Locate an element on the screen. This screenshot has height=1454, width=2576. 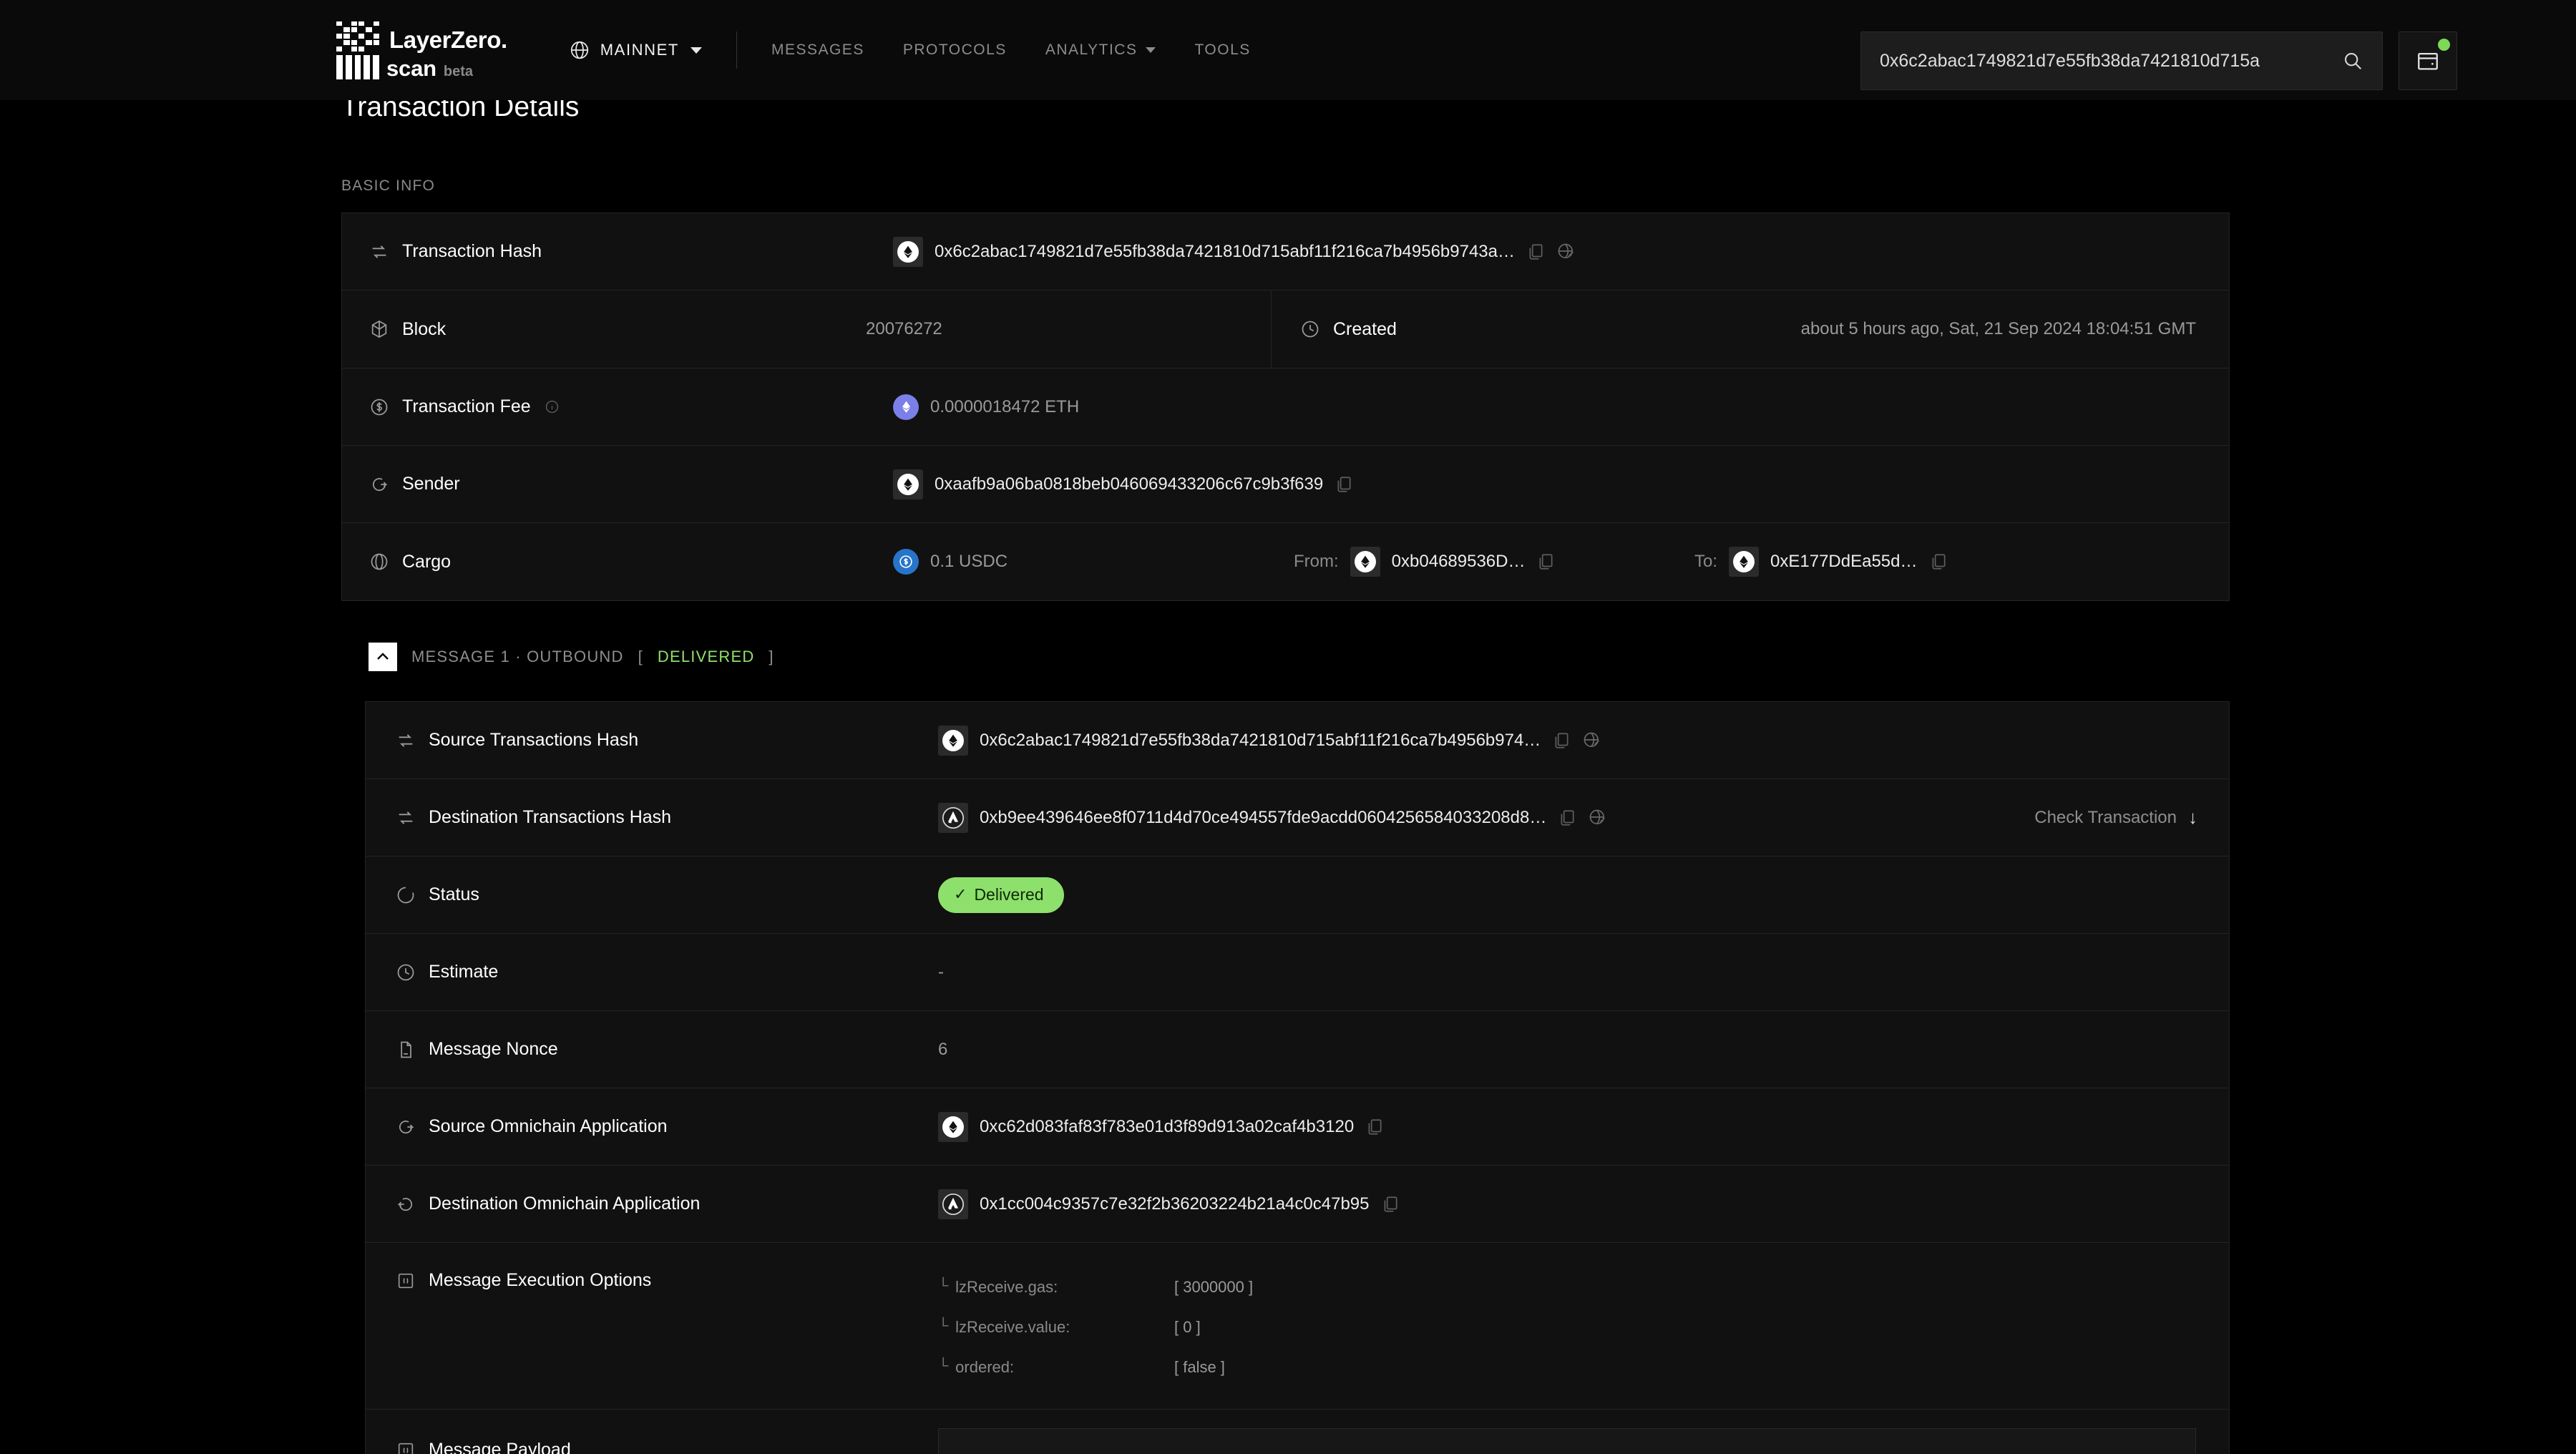
cargo-amount-text: 0.1 USDC is located at coordinates (969, 561).